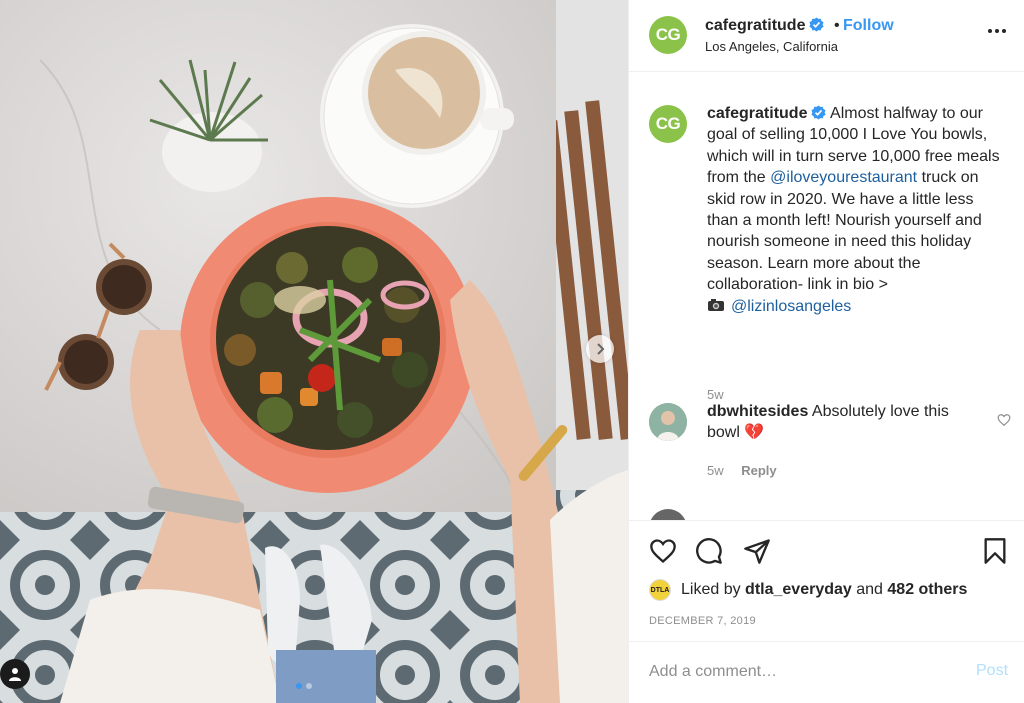  I want to click on heart-icon, so click(663, 551).